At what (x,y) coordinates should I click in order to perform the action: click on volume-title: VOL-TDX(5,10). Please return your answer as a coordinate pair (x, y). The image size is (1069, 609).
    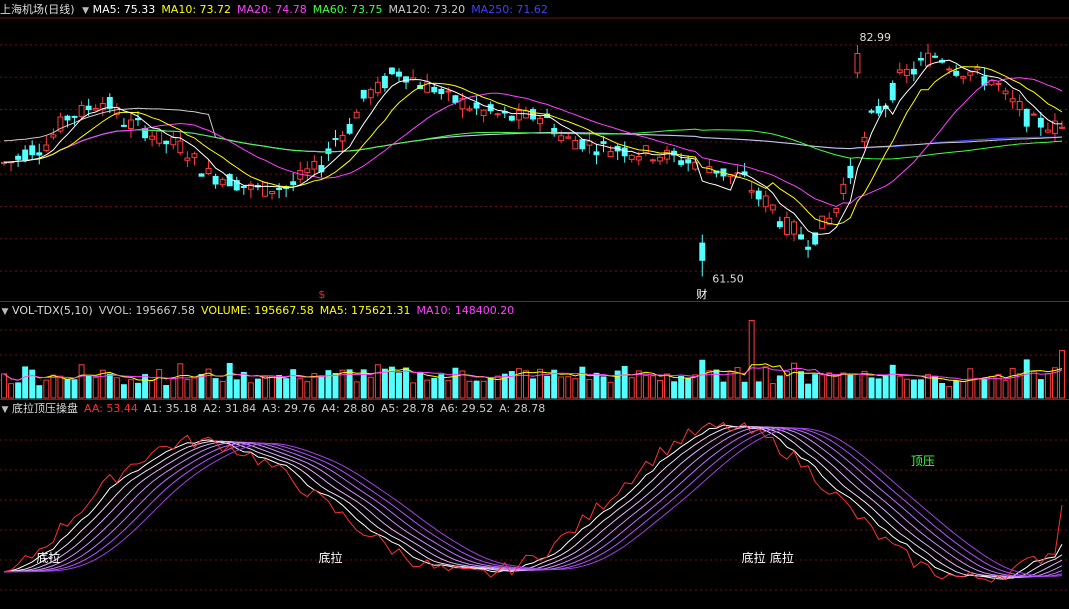
    Looking at the image, I should click on (52, 310).